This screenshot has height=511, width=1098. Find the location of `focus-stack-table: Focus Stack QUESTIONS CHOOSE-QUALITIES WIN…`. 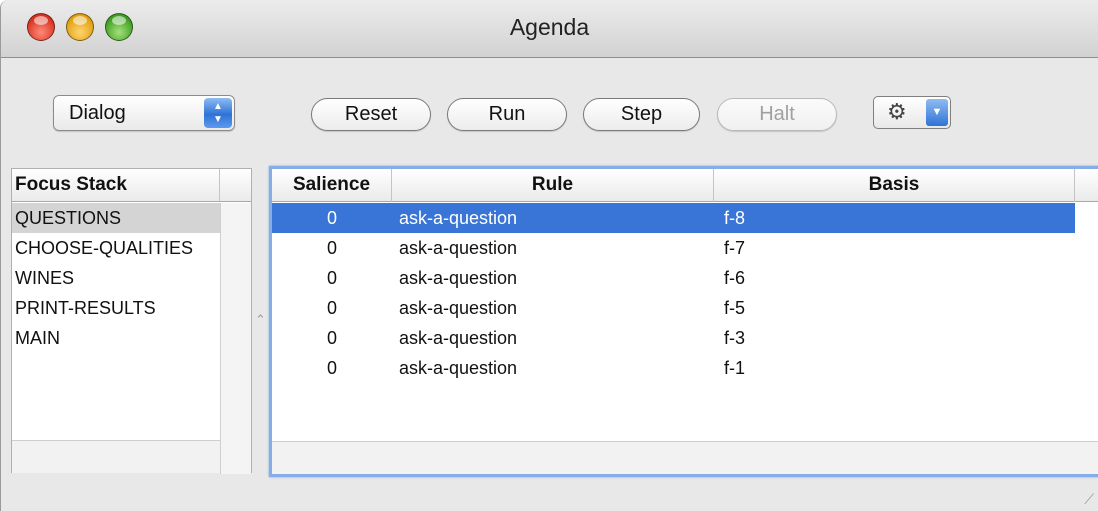

focus-stack-table: Focus Stack QUESTIONS CHOOSE-QUALITIES WIN… is located at coordinates (131, 321).